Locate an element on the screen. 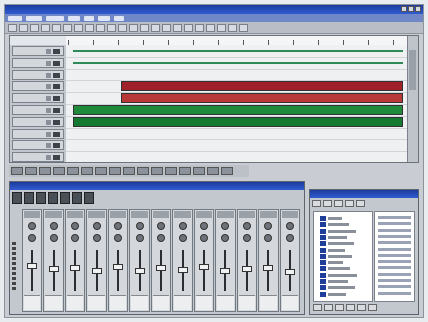 This screenshot has width=428, height=322. maximize-button is located at coordinates (411, 9).